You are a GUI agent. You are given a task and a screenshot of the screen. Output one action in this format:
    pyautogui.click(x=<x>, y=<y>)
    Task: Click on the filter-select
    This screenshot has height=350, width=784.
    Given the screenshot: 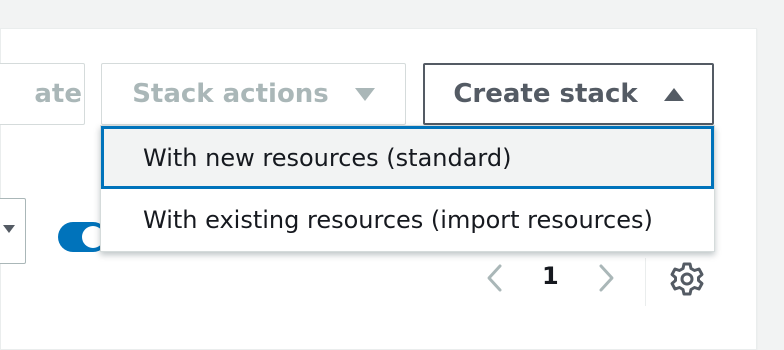 What is the action you would take?
    pyautogui.click(x=13, y=231)
    